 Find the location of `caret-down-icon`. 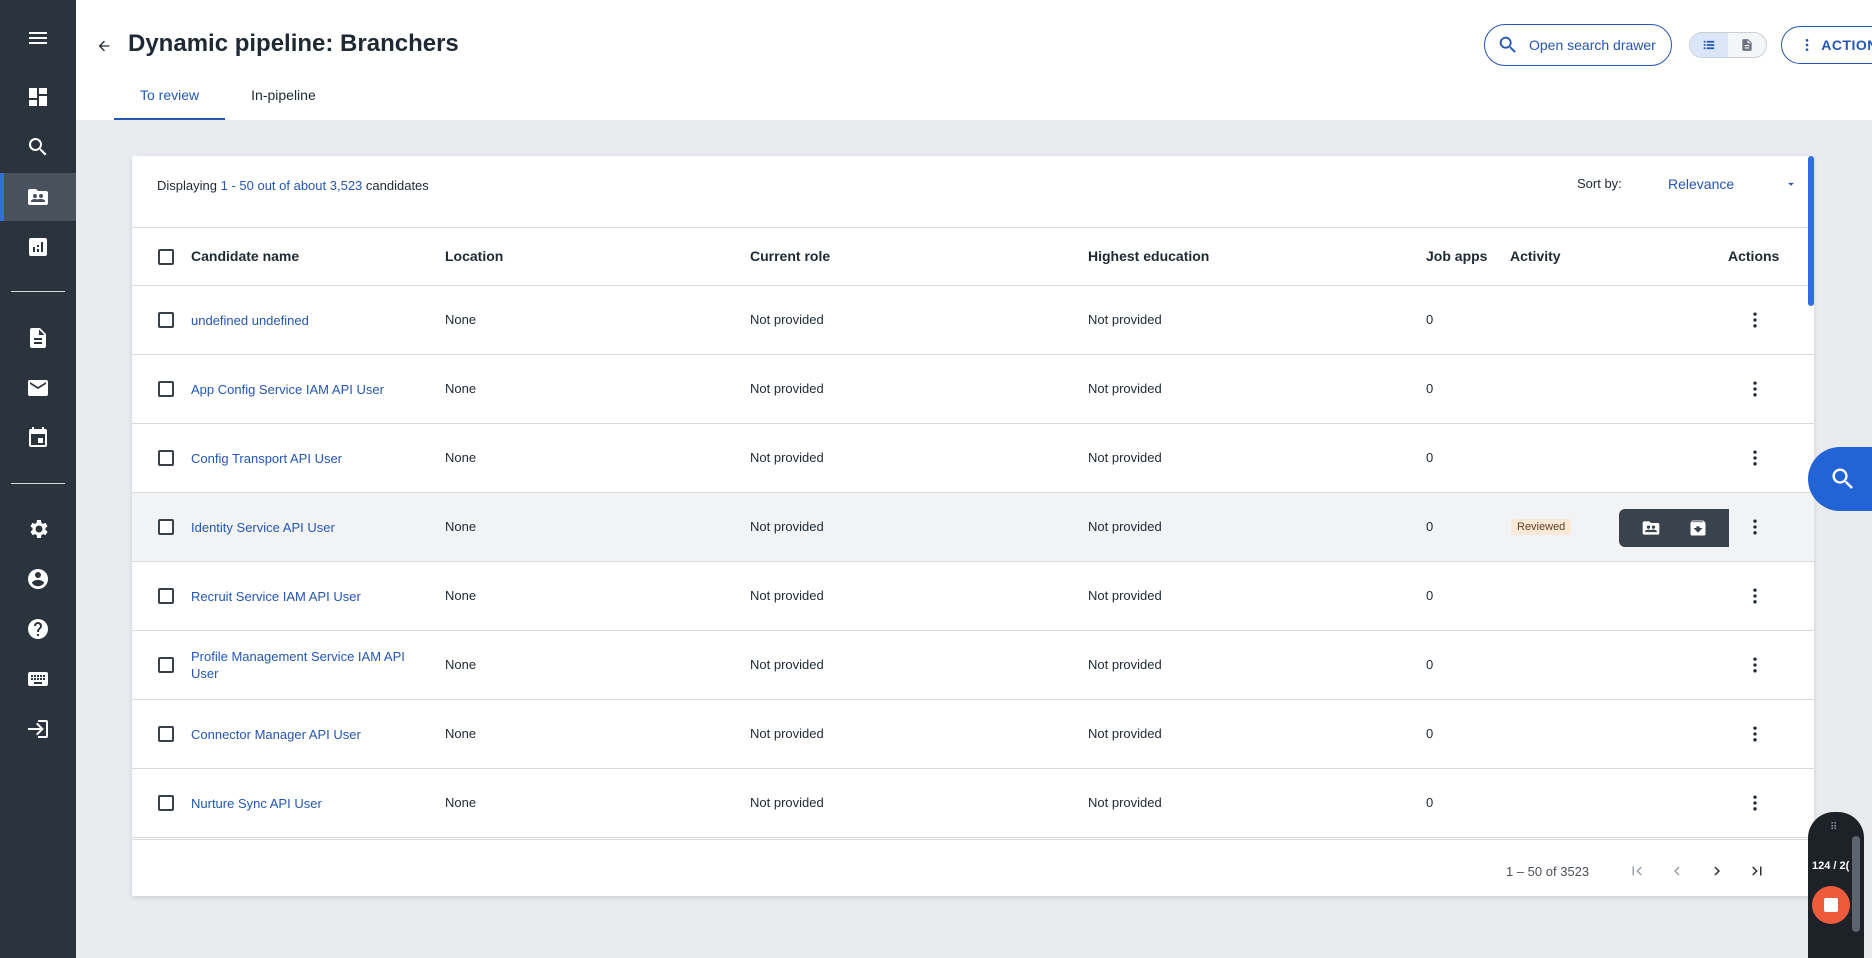

caret-down-icon is located at coordinates (1791, 184).